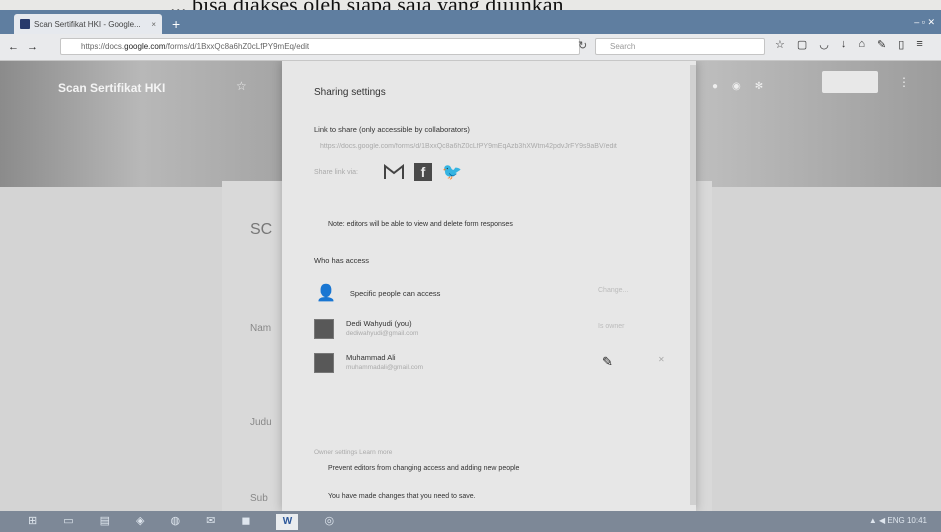  I want to click on facebook-icon: f, so click(423, 172).